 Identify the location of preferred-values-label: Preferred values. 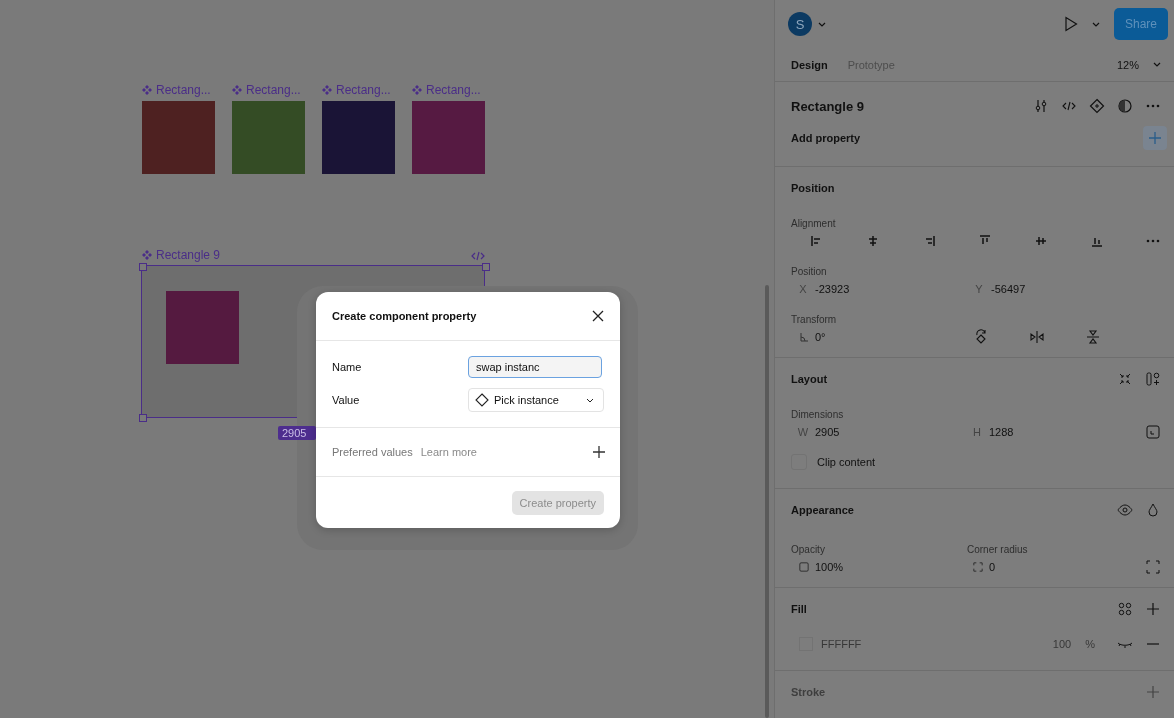
(372, 452).